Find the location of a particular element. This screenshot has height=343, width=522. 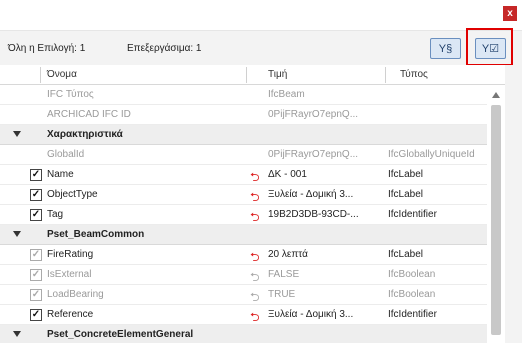

property-name: Tag is located at coordinates (55, 214).